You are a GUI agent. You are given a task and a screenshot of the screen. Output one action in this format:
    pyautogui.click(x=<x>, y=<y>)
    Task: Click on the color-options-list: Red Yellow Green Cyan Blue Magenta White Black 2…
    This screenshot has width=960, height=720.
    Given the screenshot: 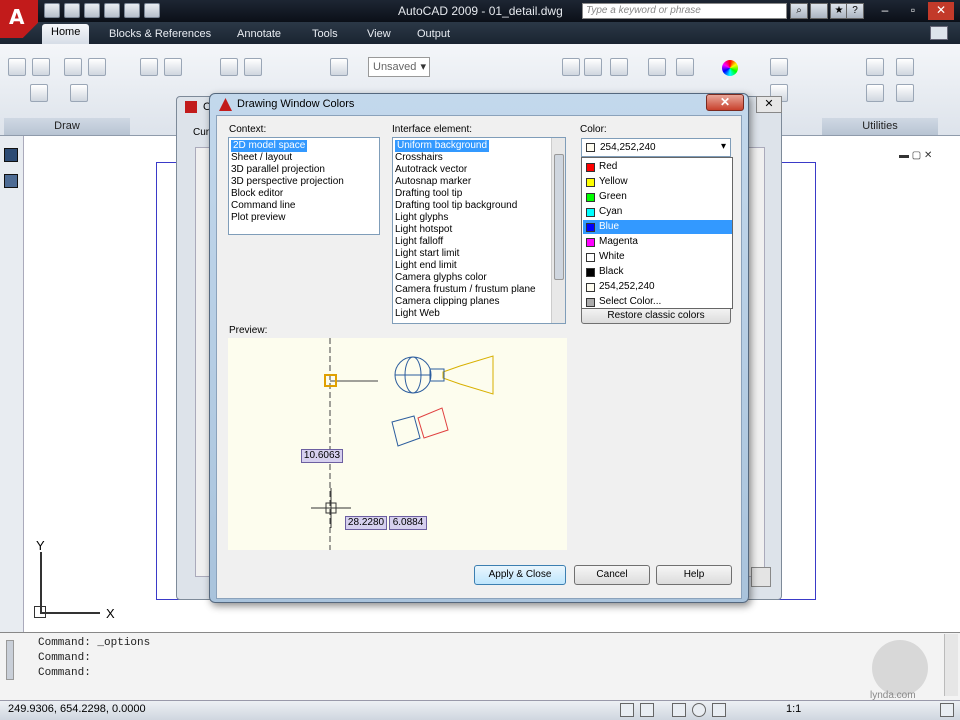 What is the action you would take?
    pyautogui.click(x=657, y=233)
    